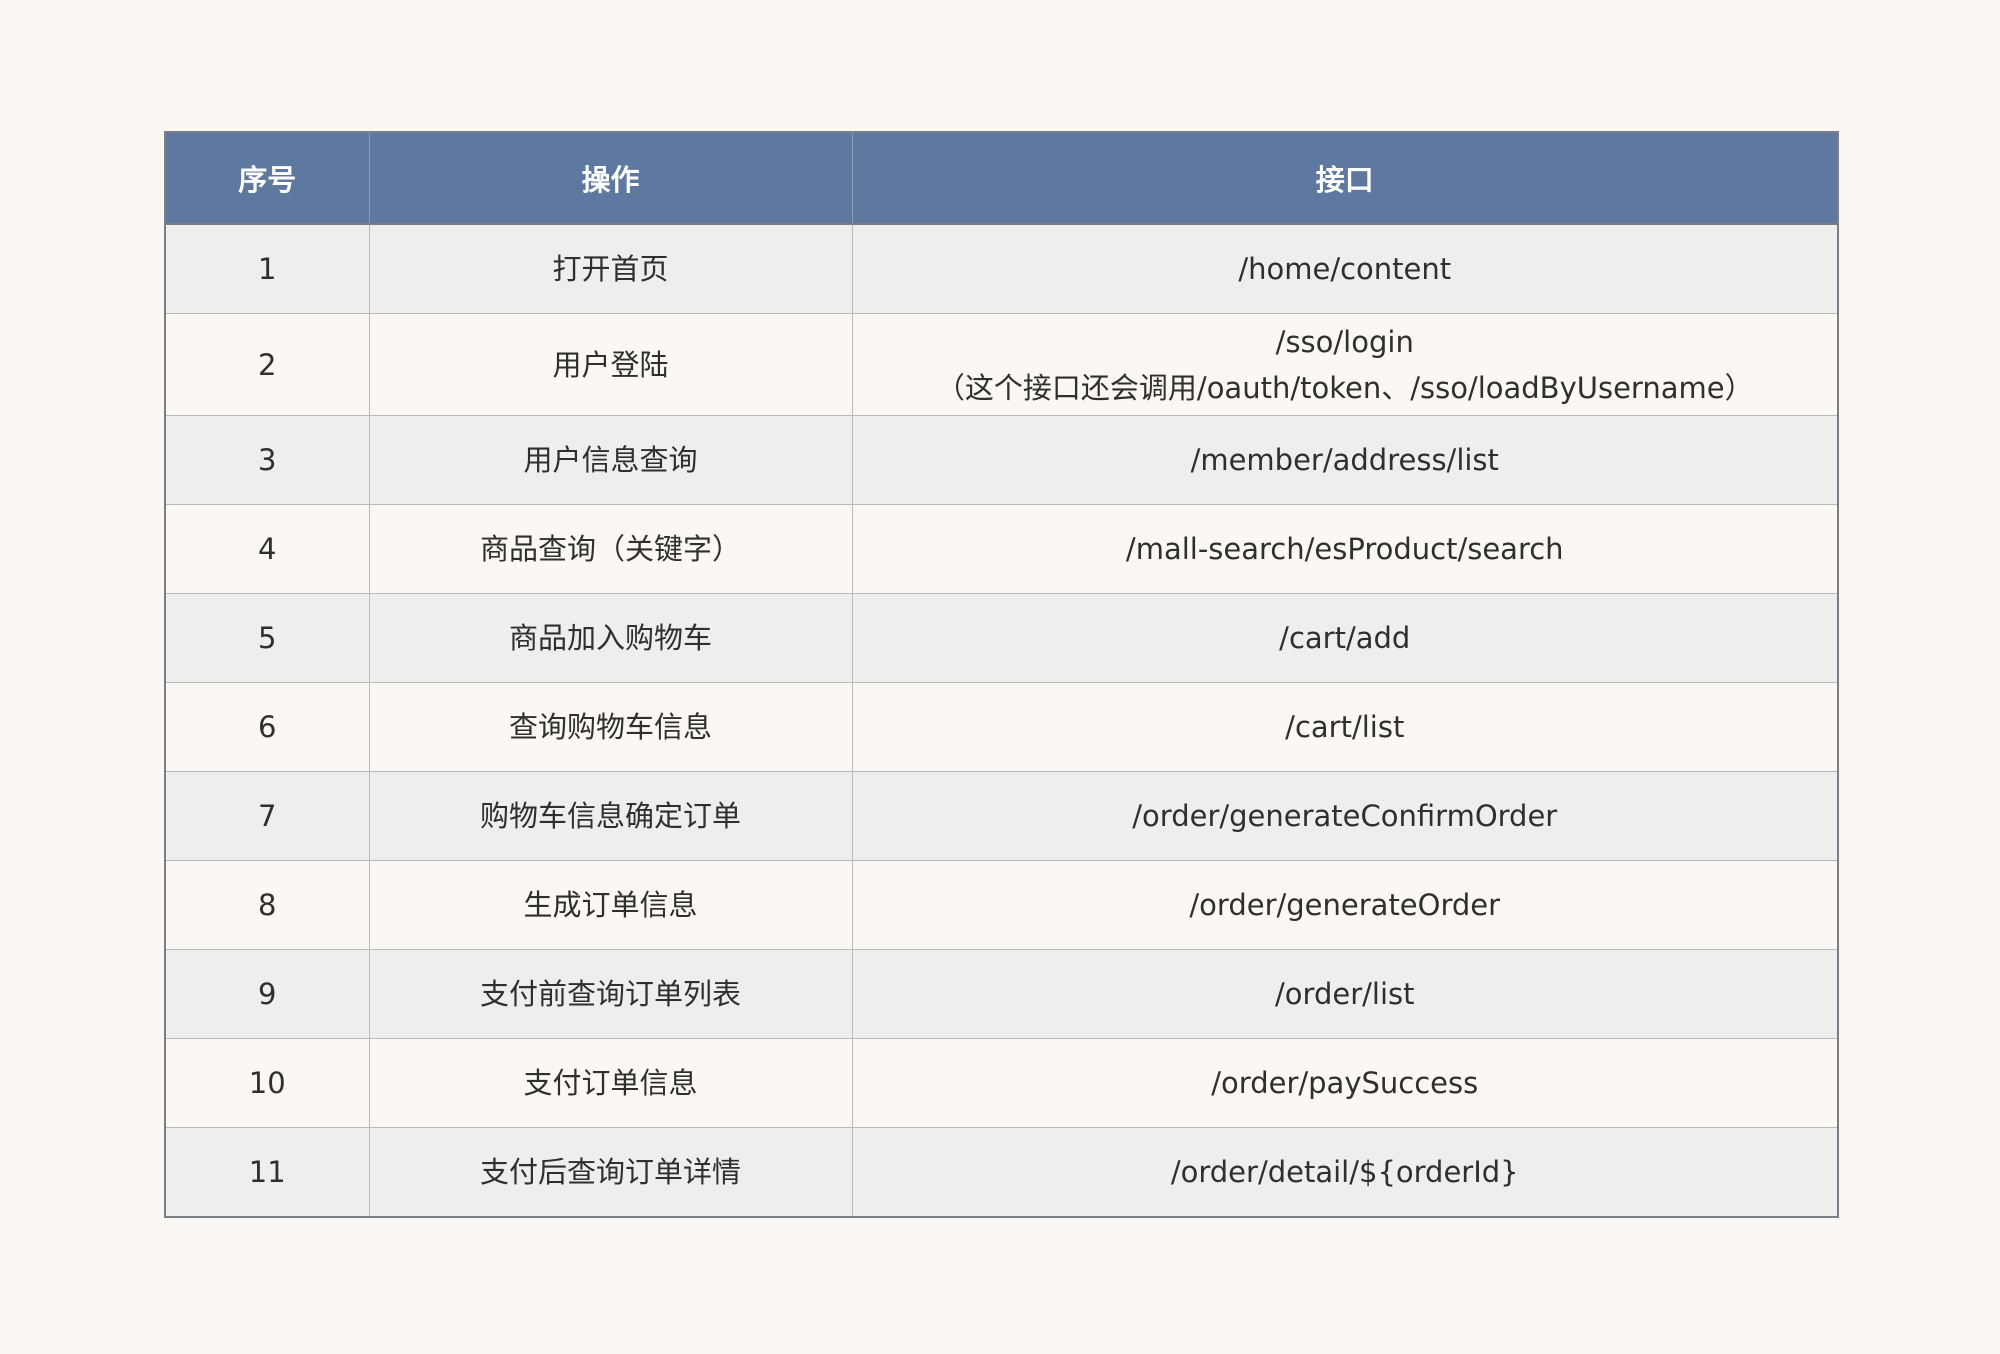 This screenshot has height=1354, width=2000. Describe the element at coordinates (267, 816) in the screenshot. I see `cell-index: 7` at that location.